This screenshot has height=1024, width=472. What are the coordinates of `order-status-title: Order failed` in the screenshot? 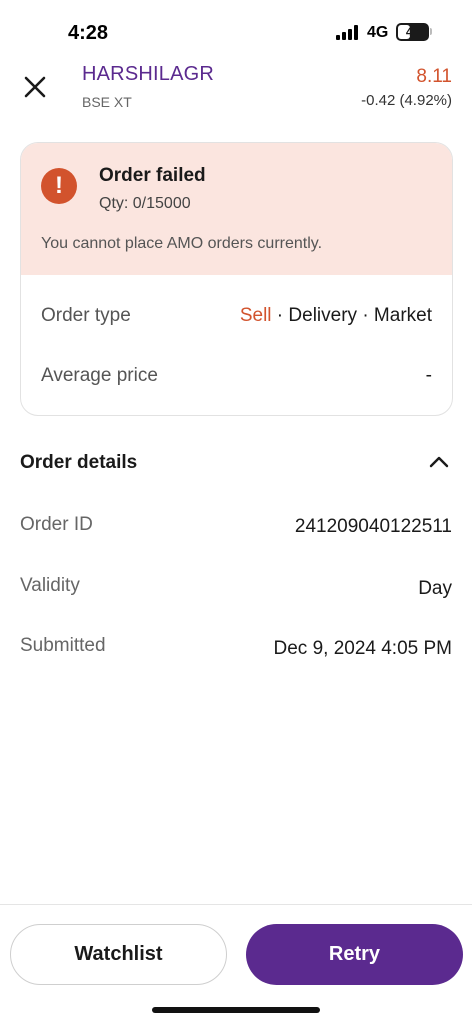 It's located at (152, 175).